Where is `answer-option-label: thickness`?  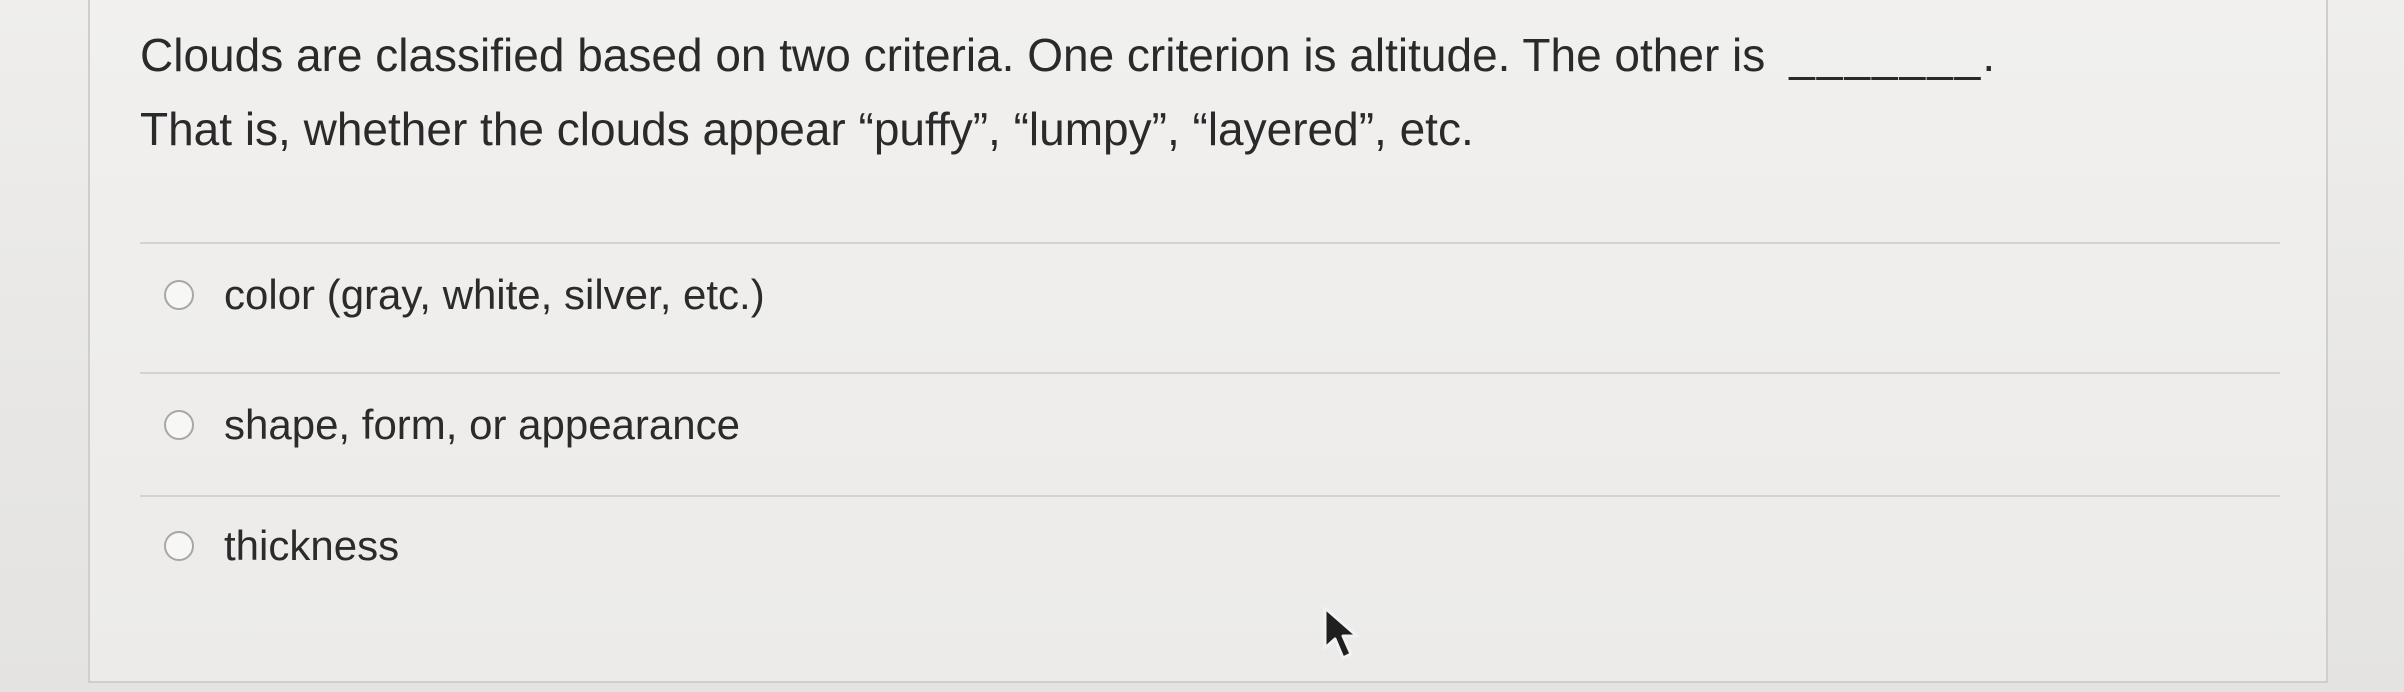
answer-option-label: thickness is located at coordinates (312, 545).